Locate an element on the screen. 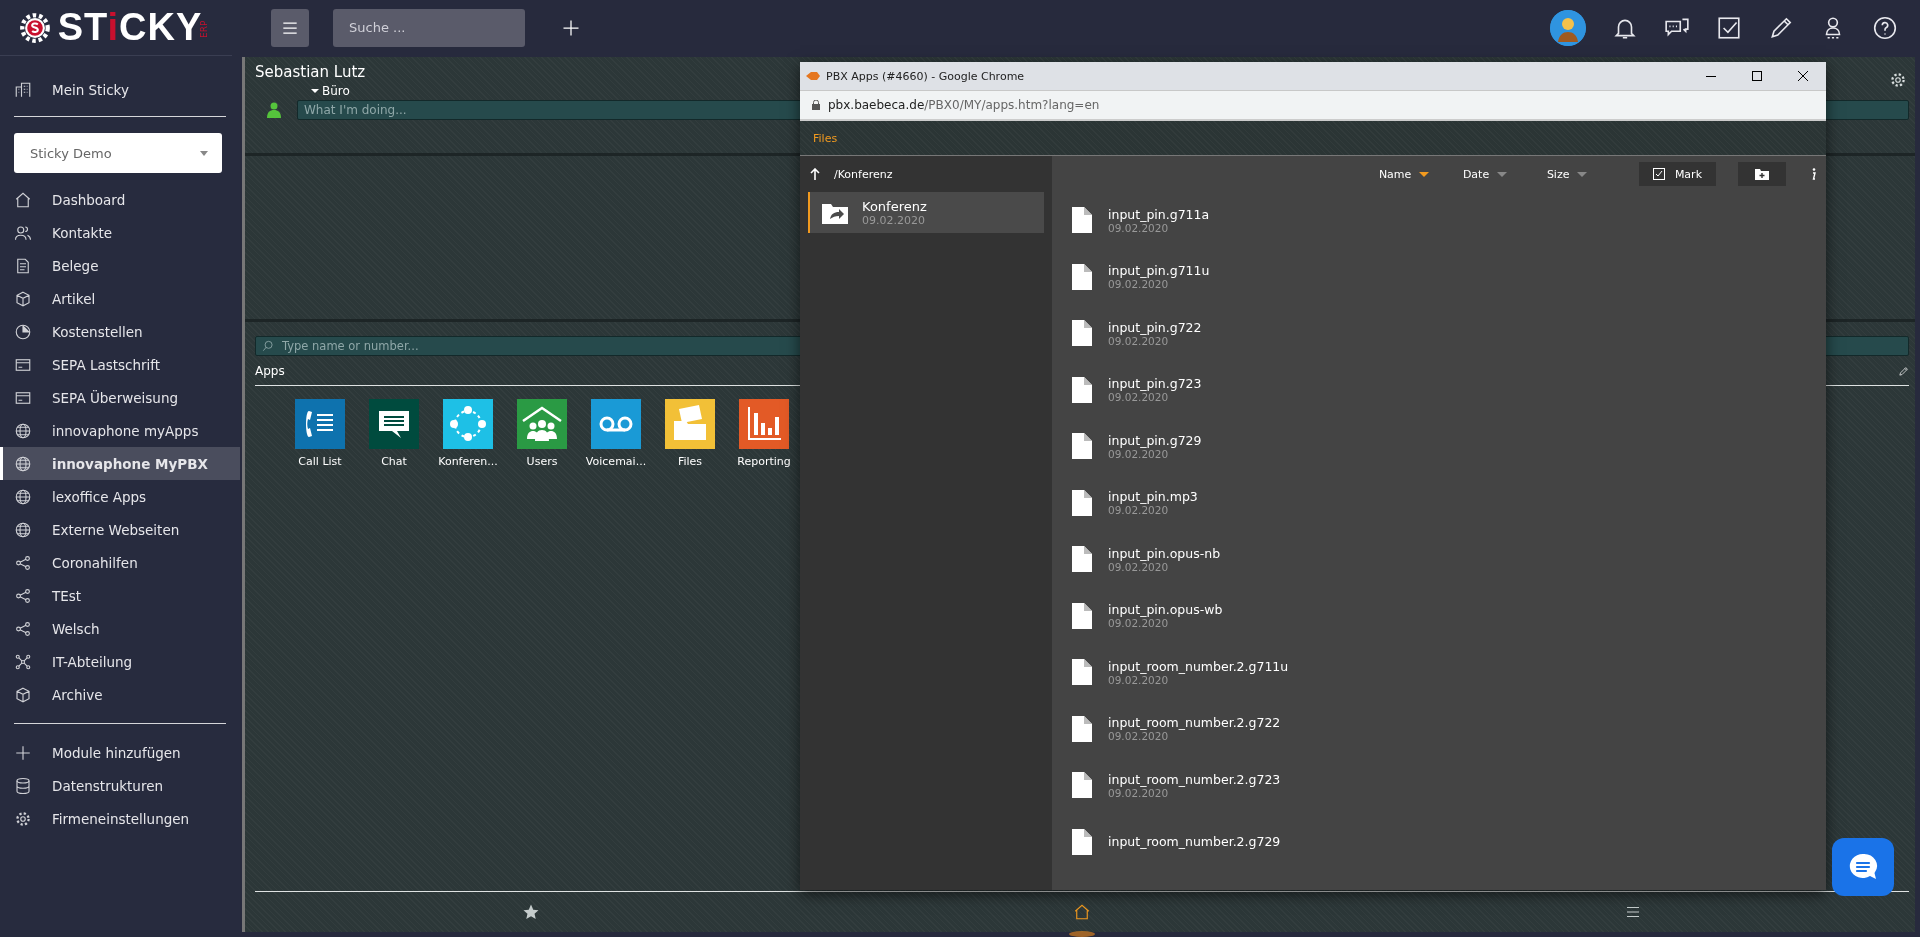 The height and width of the screenshot is (937, 1920). nav-button is located at coordinates (530, 912).